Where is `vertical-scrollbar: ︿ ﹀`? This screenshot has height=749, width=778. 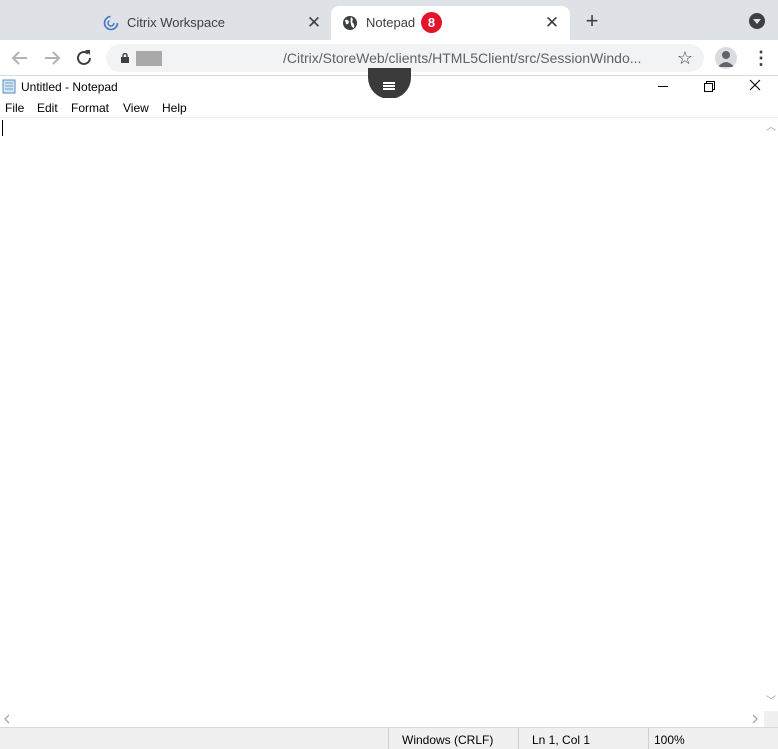
vertical-scrollbar: ︿ ﹀ is located at coordinates (771, 415).